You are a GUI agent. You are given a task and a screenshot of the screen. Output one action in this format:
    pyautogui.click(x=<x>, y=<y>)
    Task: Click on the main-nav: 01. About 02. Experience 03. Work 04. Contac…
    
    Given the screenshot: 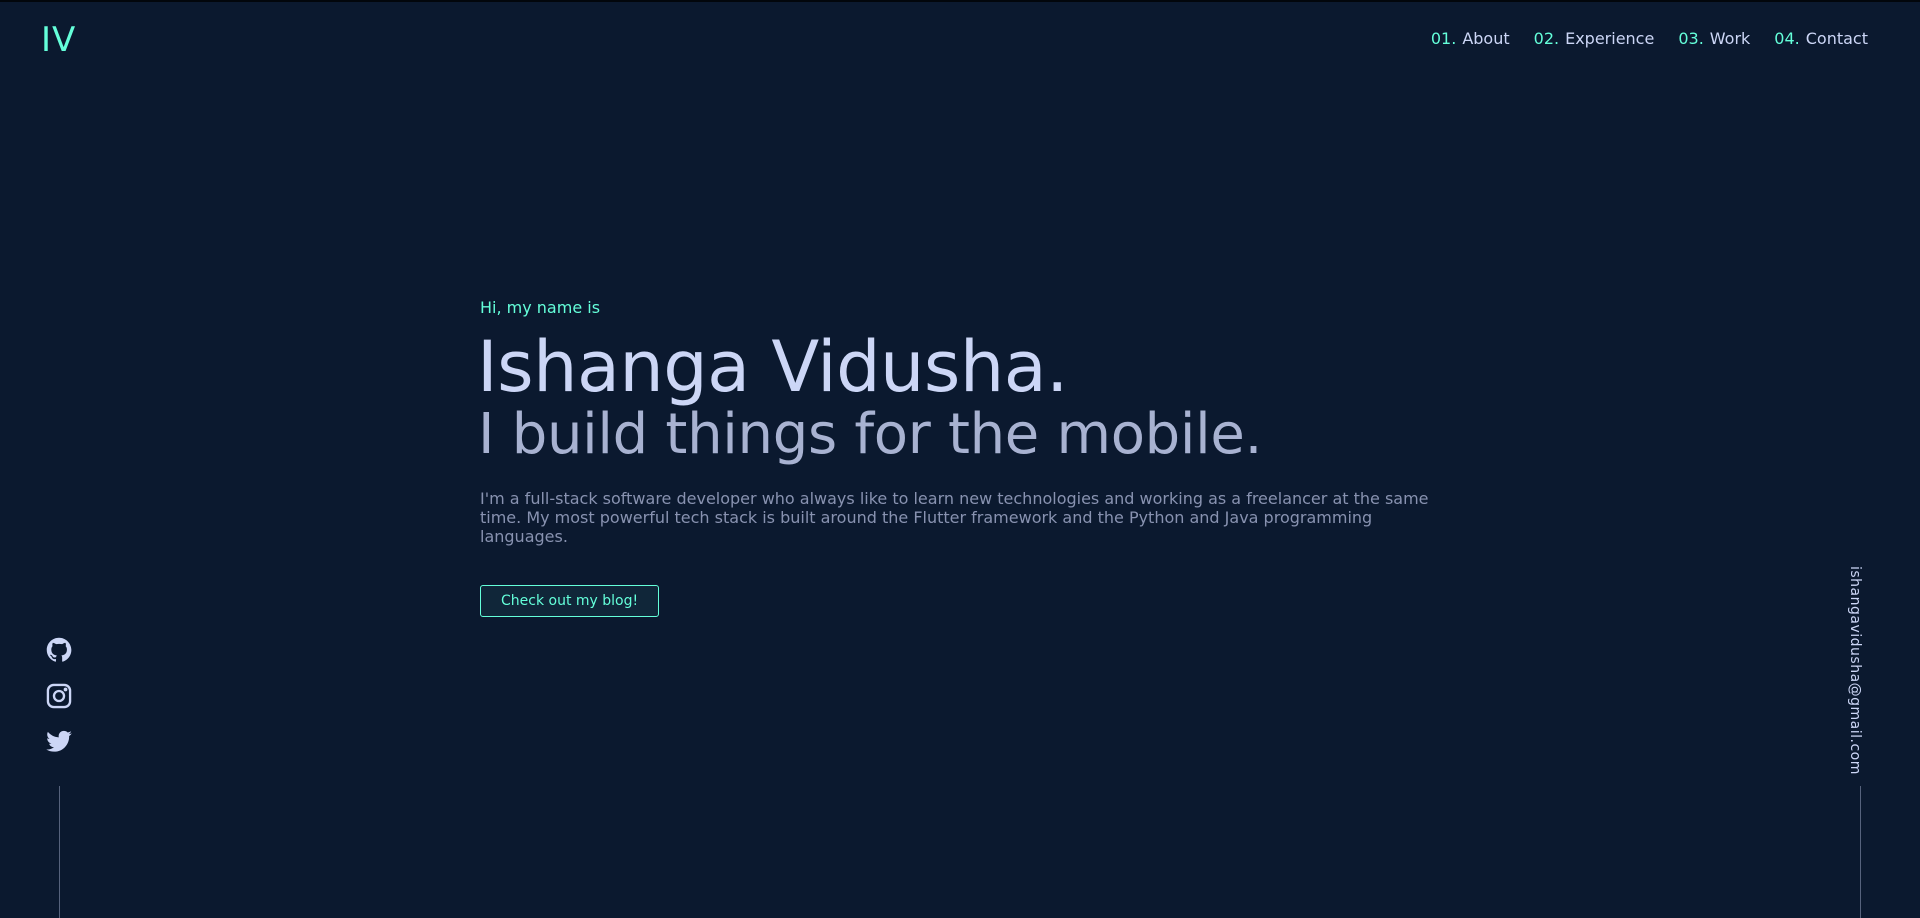 What is the action you would take?
    pyautogui.click(x=1649, y=39)
    